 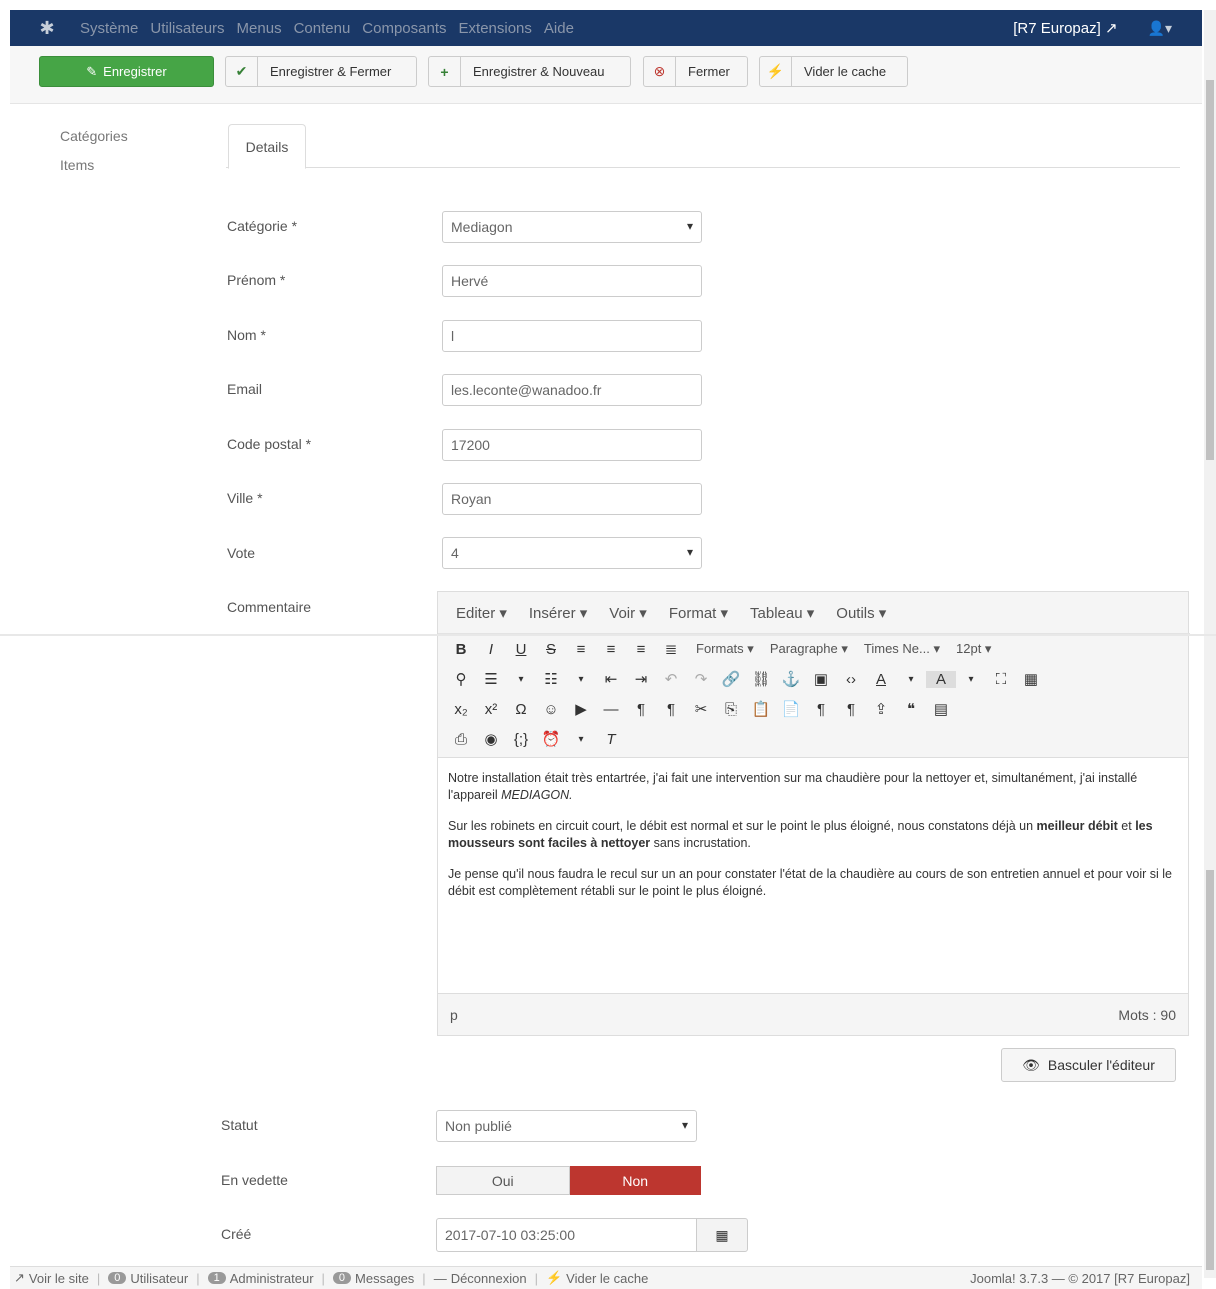 I want to click on scroll-thumb-secondary, so click(x=1210, y=1070).